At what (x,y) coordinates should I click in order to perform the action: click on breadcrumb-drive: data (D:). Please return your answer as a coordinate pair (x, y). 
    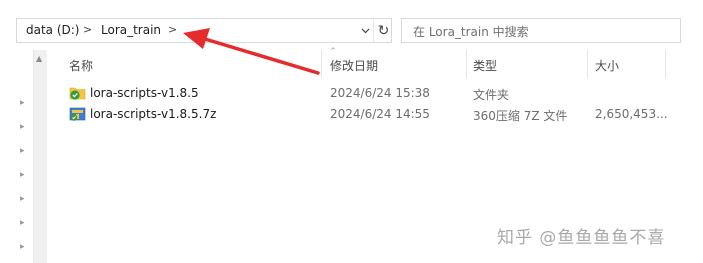
    Looking at the image, I should click on (53, 30).